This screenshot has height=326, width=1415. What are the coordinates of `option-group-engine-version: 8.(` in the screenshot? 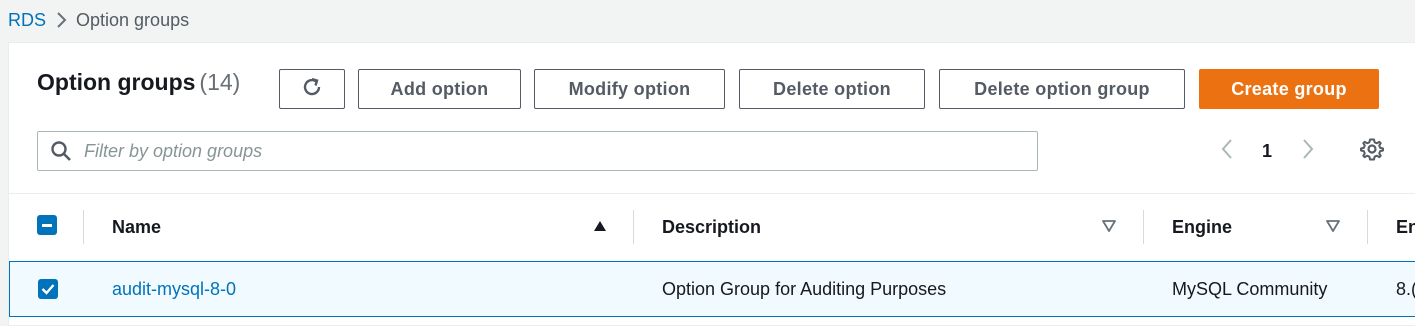 It's located at (1405, 288).